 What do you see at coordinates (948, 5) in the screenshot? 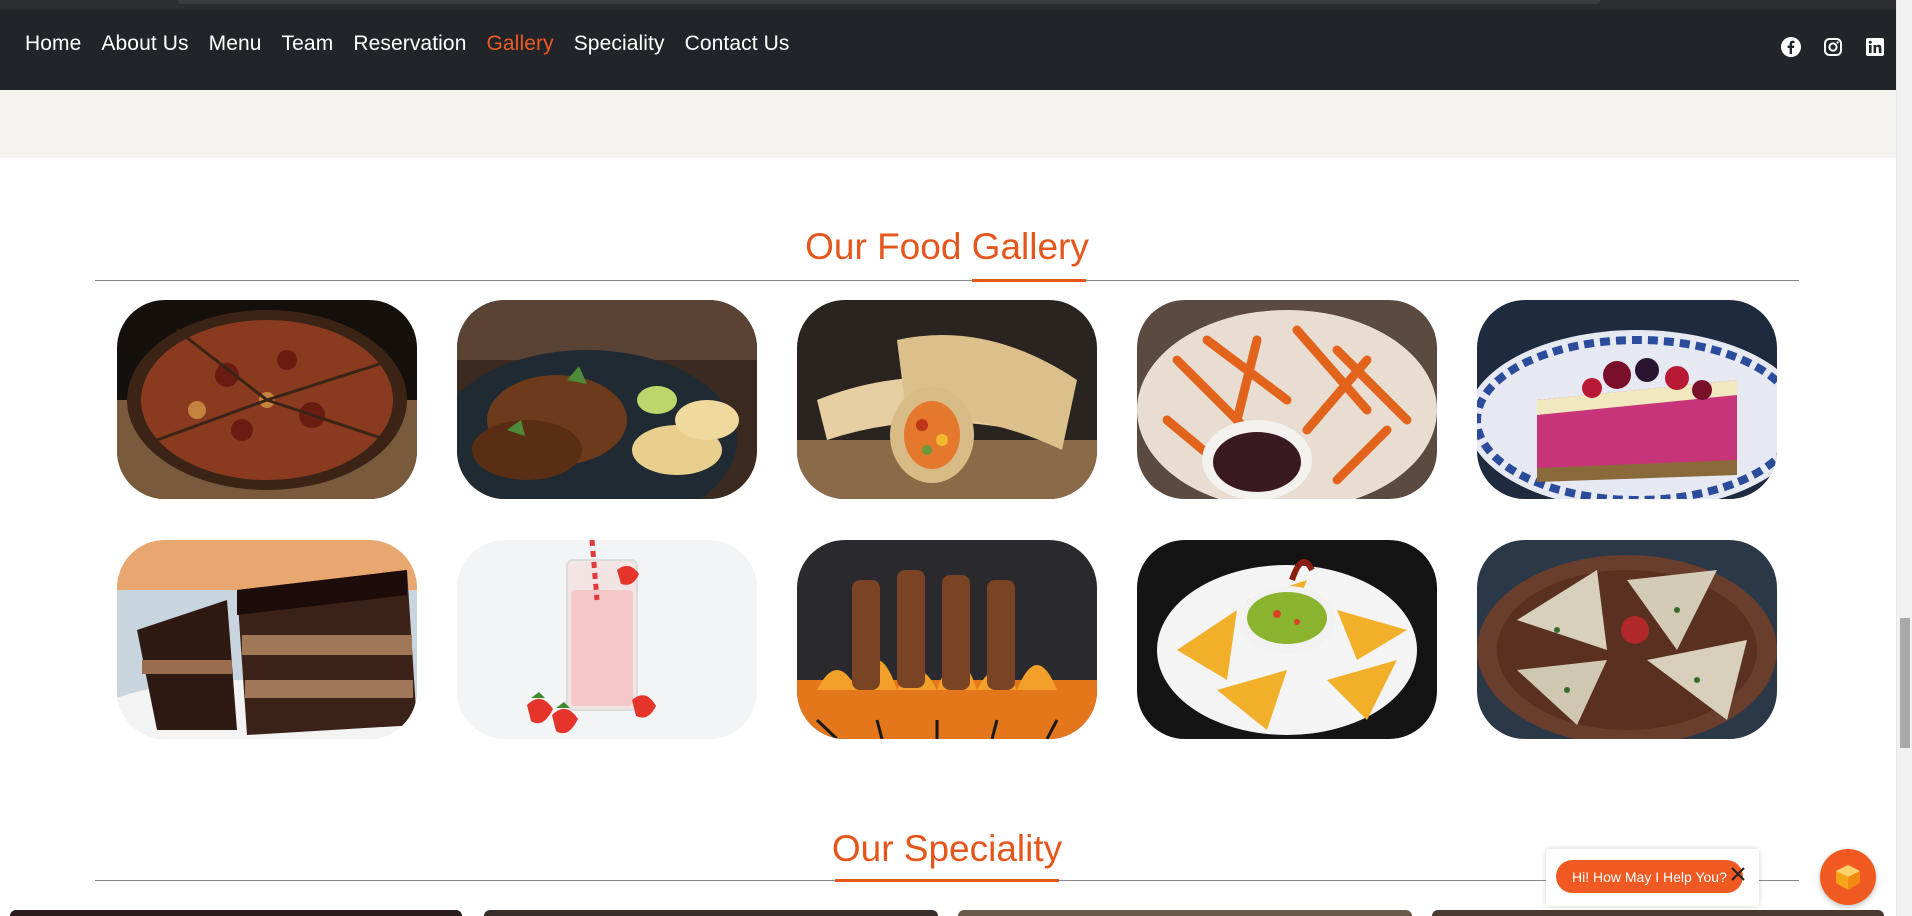
I see `browser-top-strip` at bounding box center [948, 5].